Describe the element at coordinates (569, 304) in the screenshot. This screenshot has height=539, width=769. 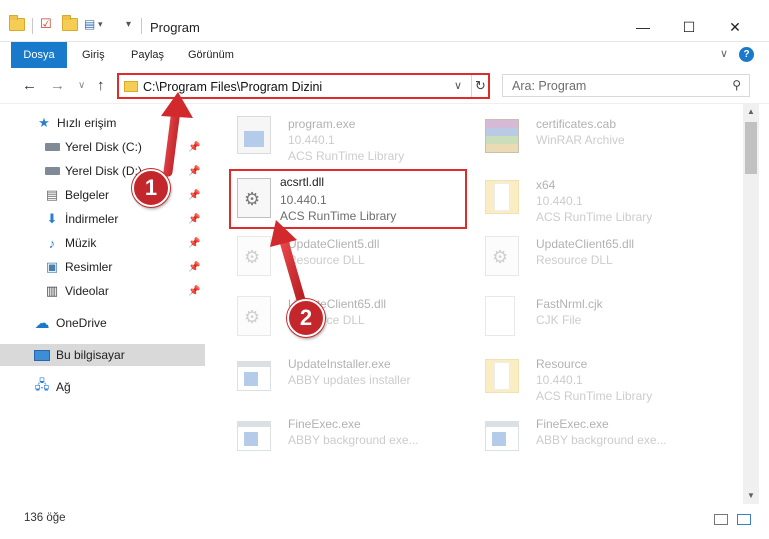
I see `file-name: FastNrml.cjk` at that location.